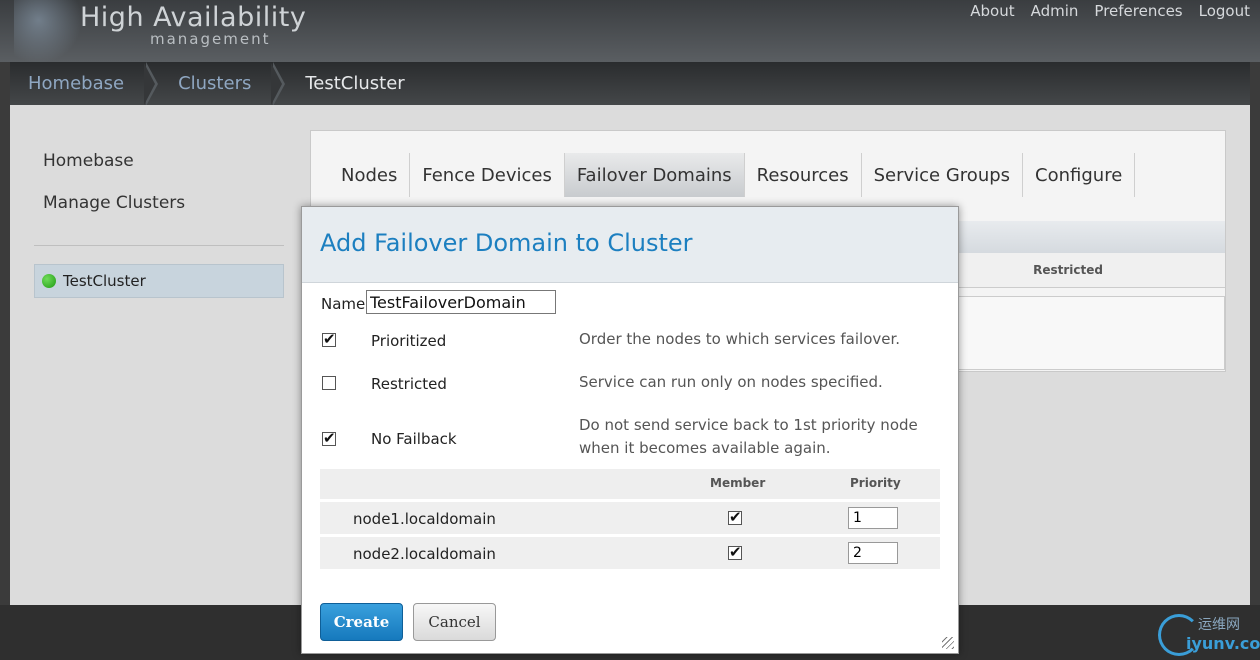 This screenshot has height=660, width=1260. Describe the element at coordinates (49, 281) in the screenshot. I see `status-online-icon` at that location.